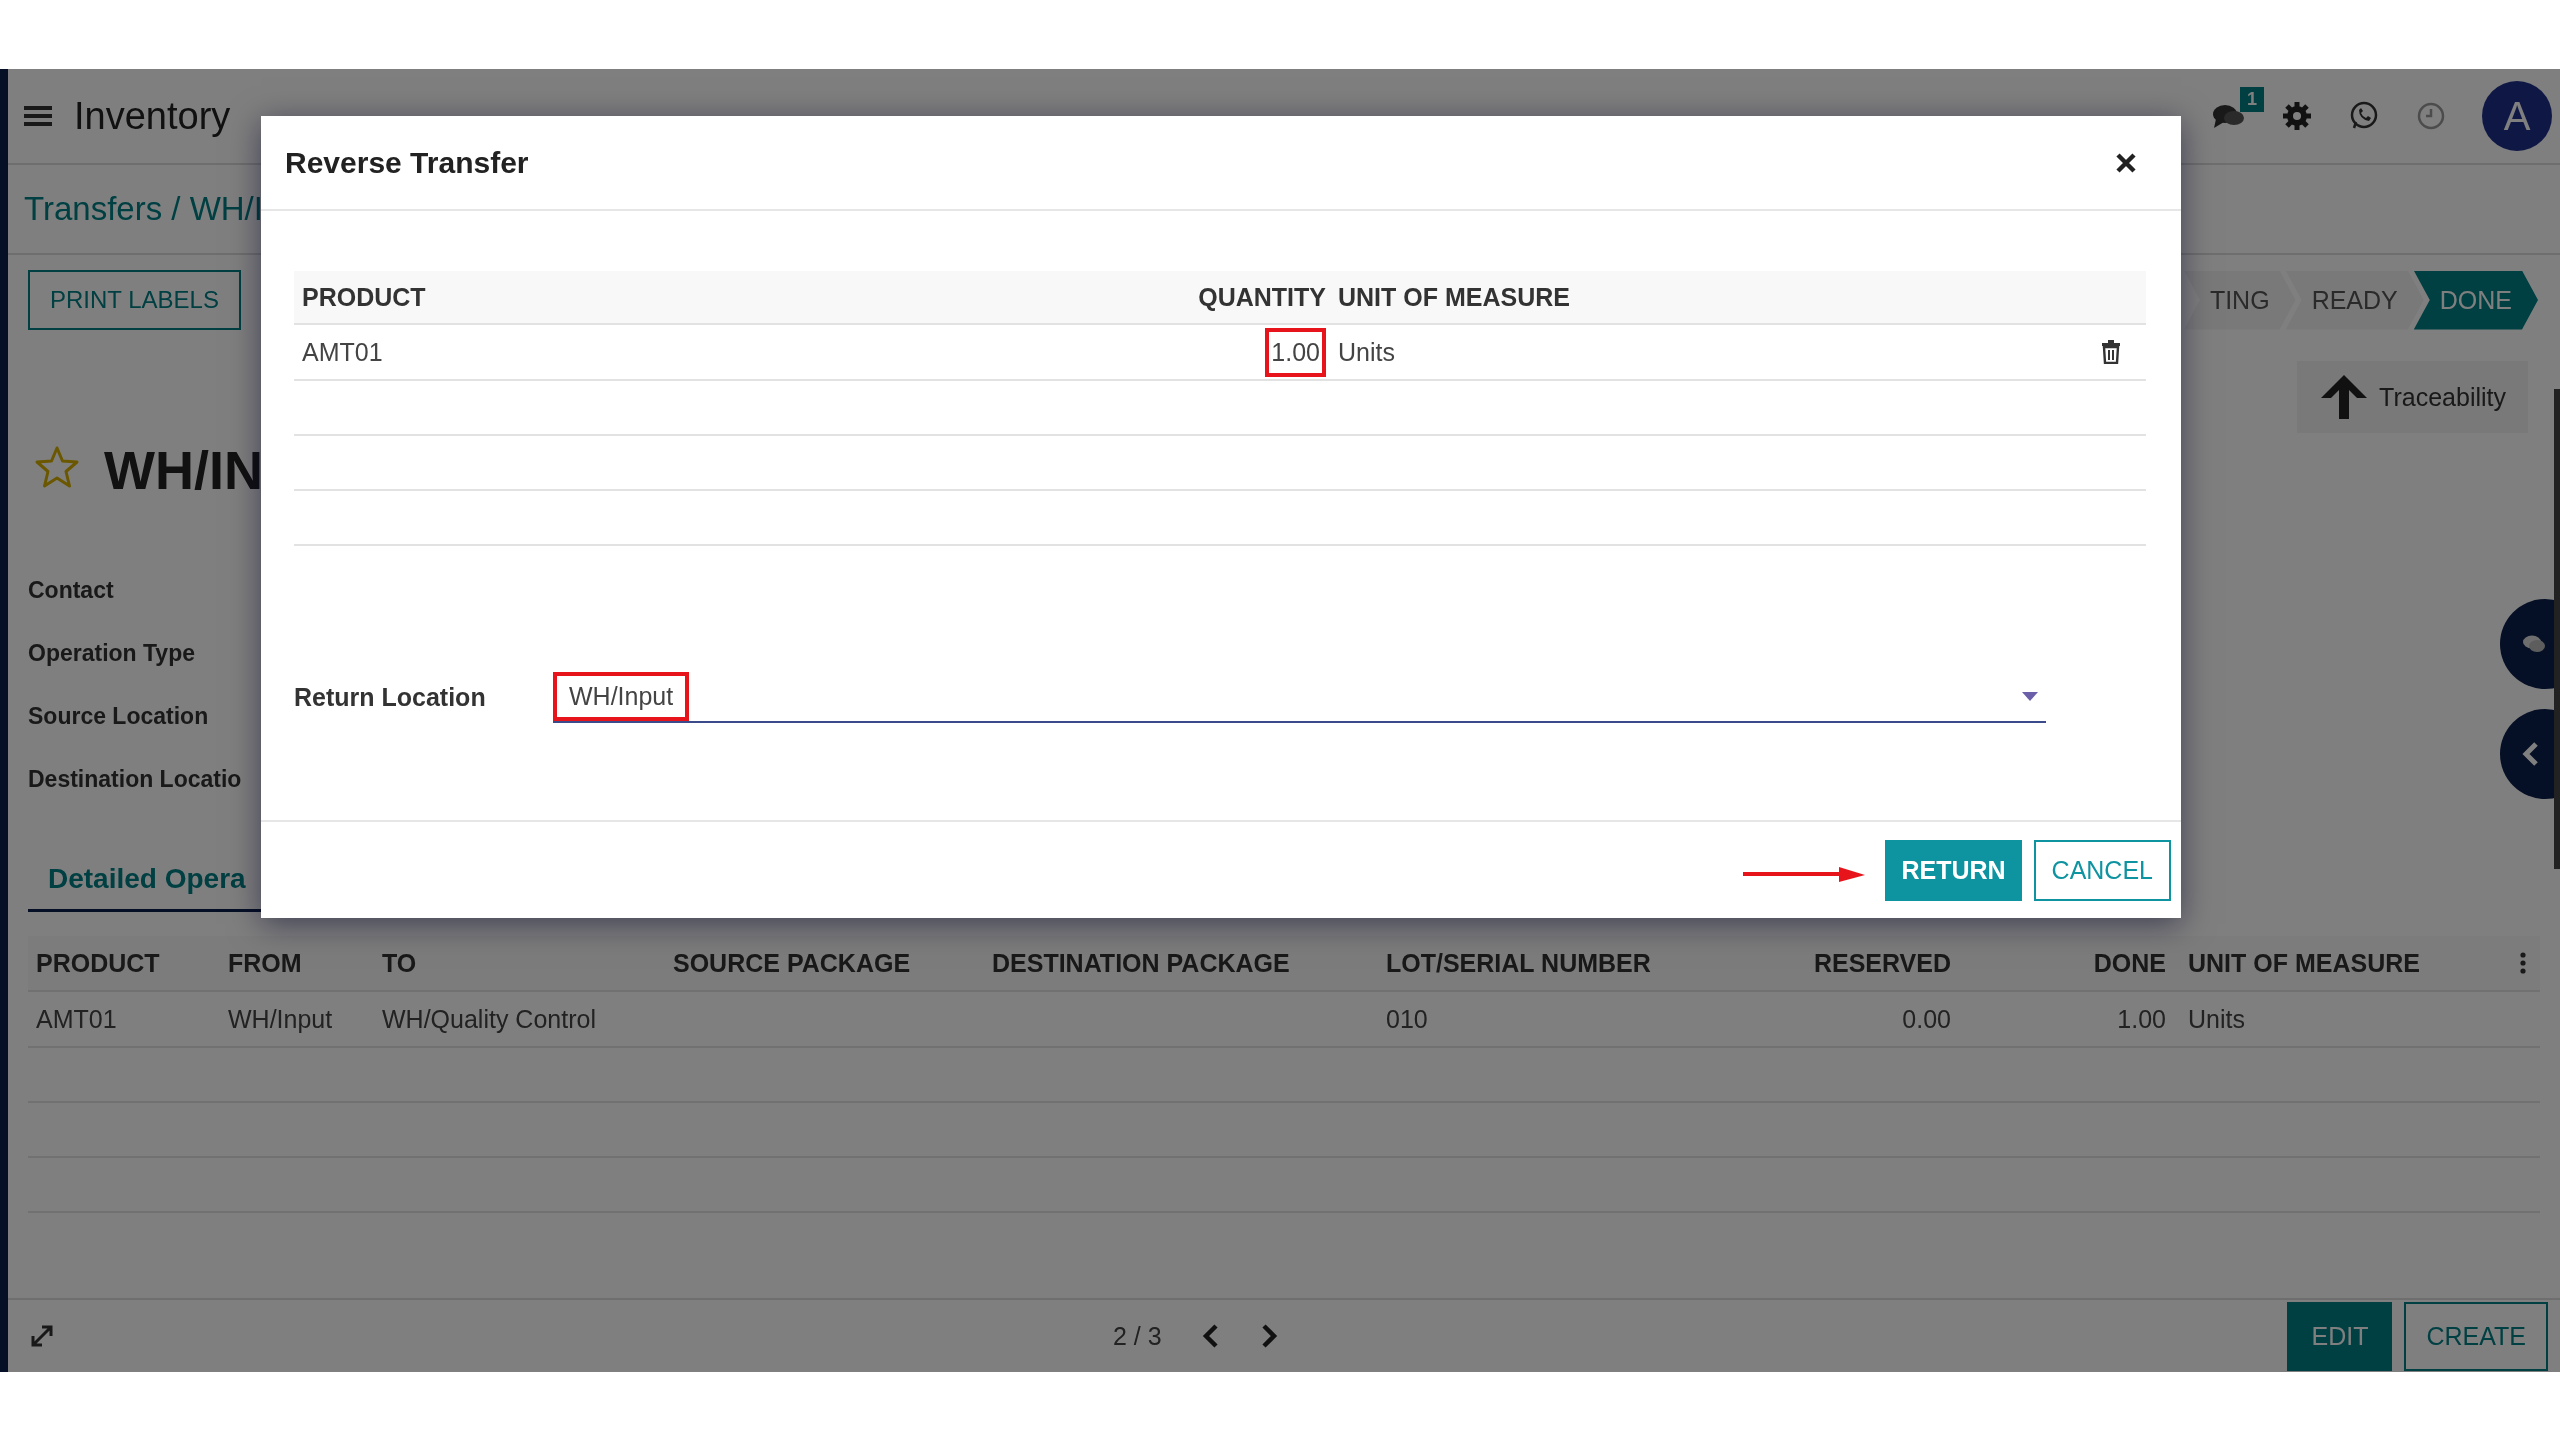  I want to click on next-icon, so click(1268, 1336).